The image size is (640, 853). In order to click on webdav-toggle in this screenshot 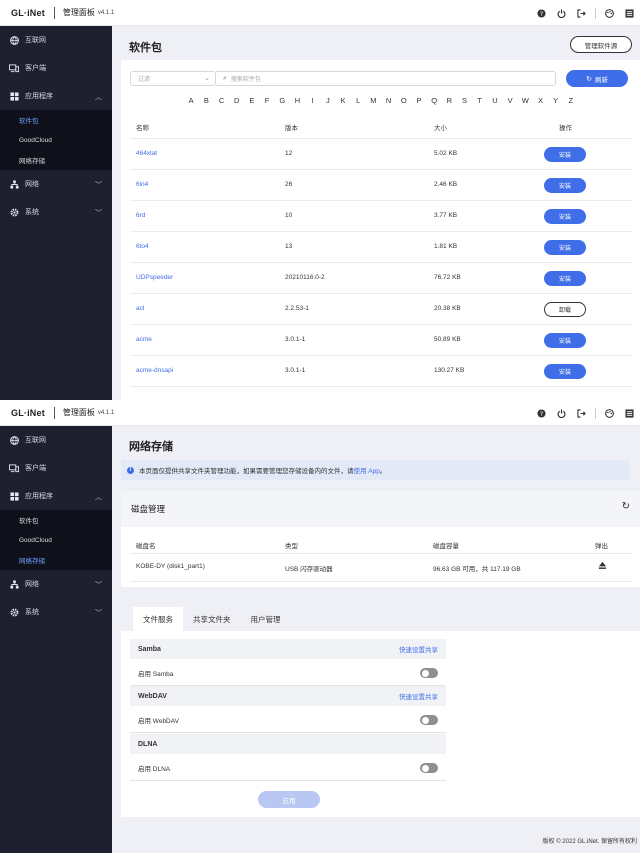, I will do `click(429, 720)`.